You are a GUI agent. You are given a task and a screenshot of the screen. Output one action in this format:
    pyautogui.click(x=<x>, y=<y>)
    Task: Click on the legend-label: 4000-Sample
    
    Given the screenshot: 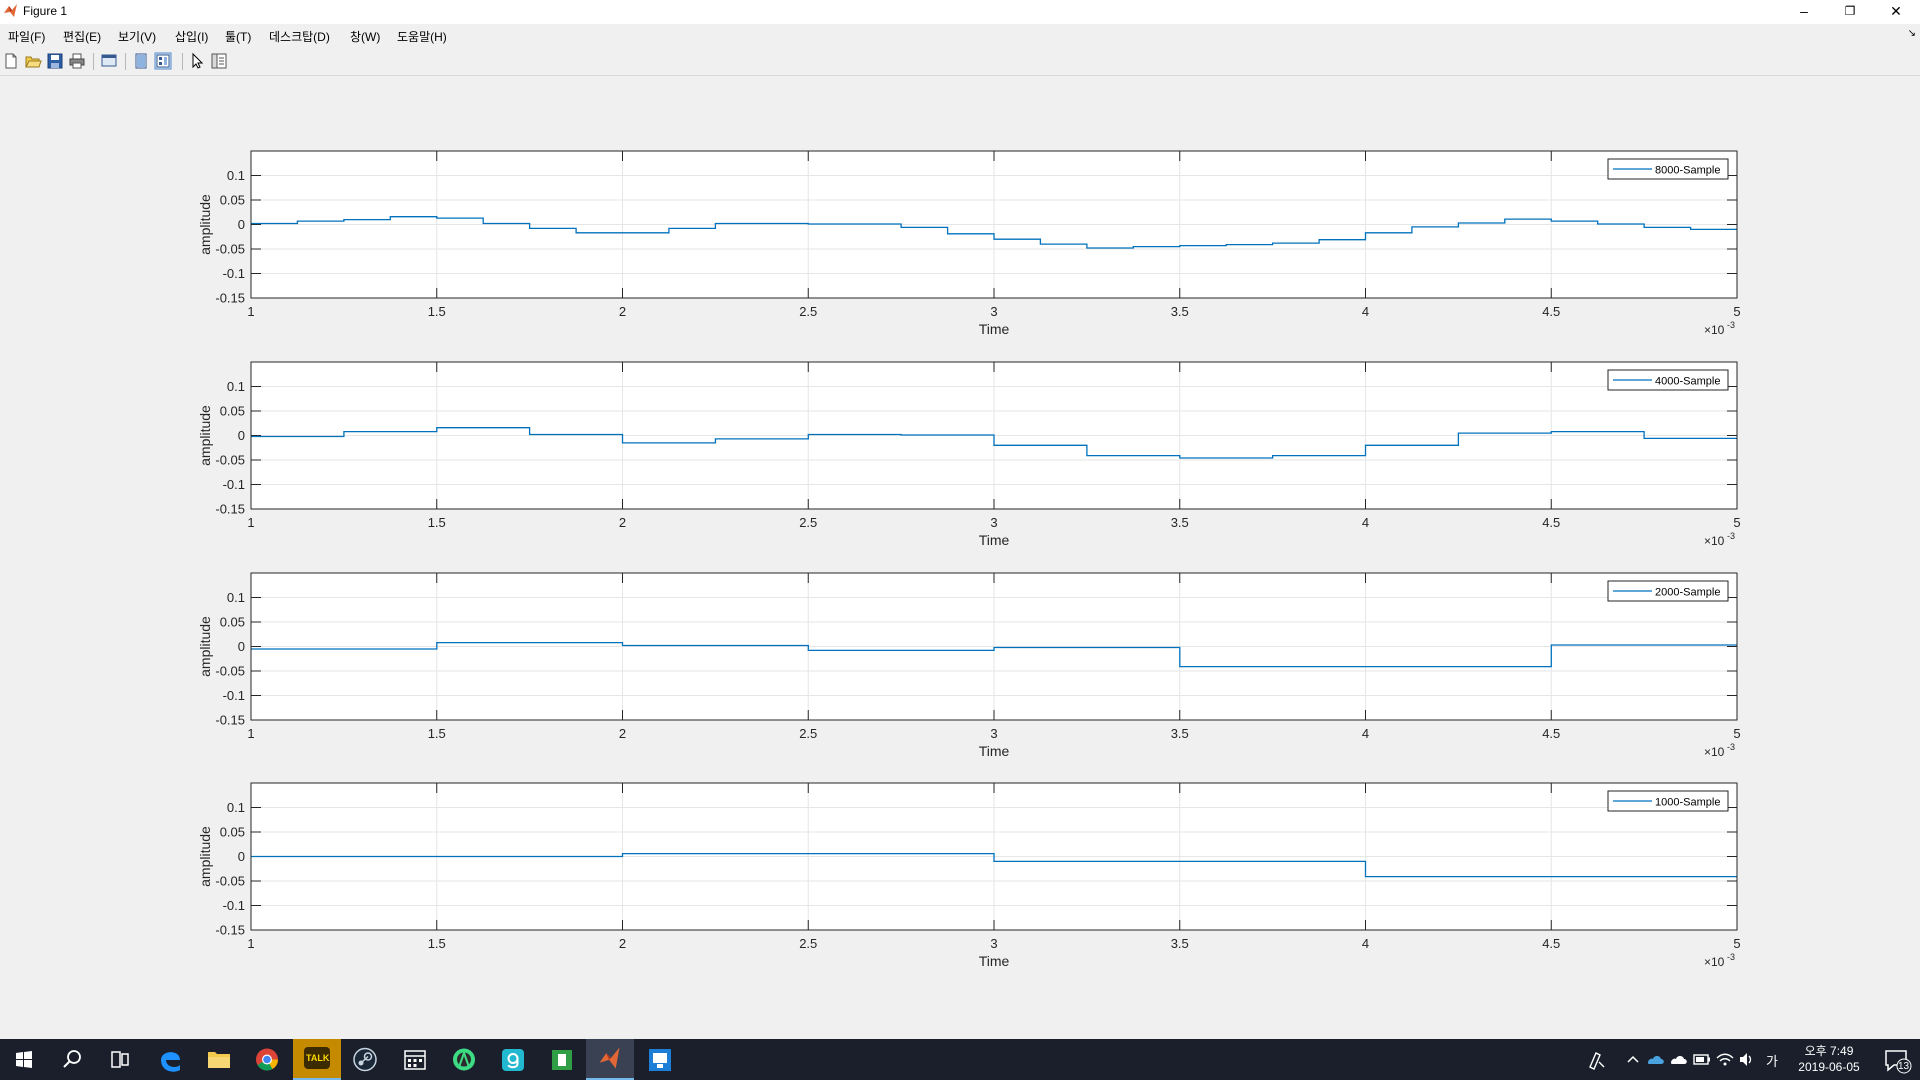 What is the action you would take?
    pyautogui.click(x=1687, y=382)
    